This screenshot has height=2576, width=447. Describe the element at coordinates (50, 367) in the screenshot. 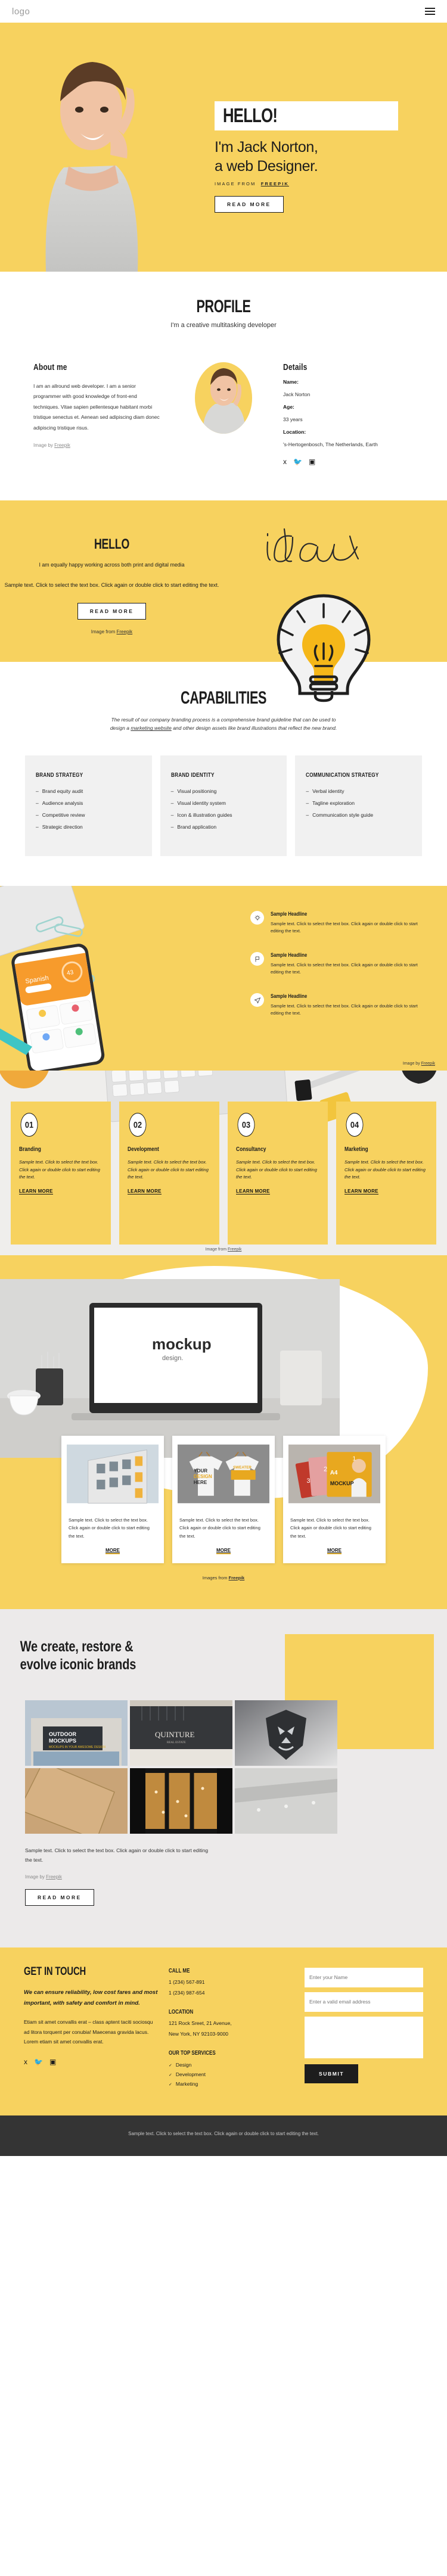

I see `about-me-title: About me` at that location.